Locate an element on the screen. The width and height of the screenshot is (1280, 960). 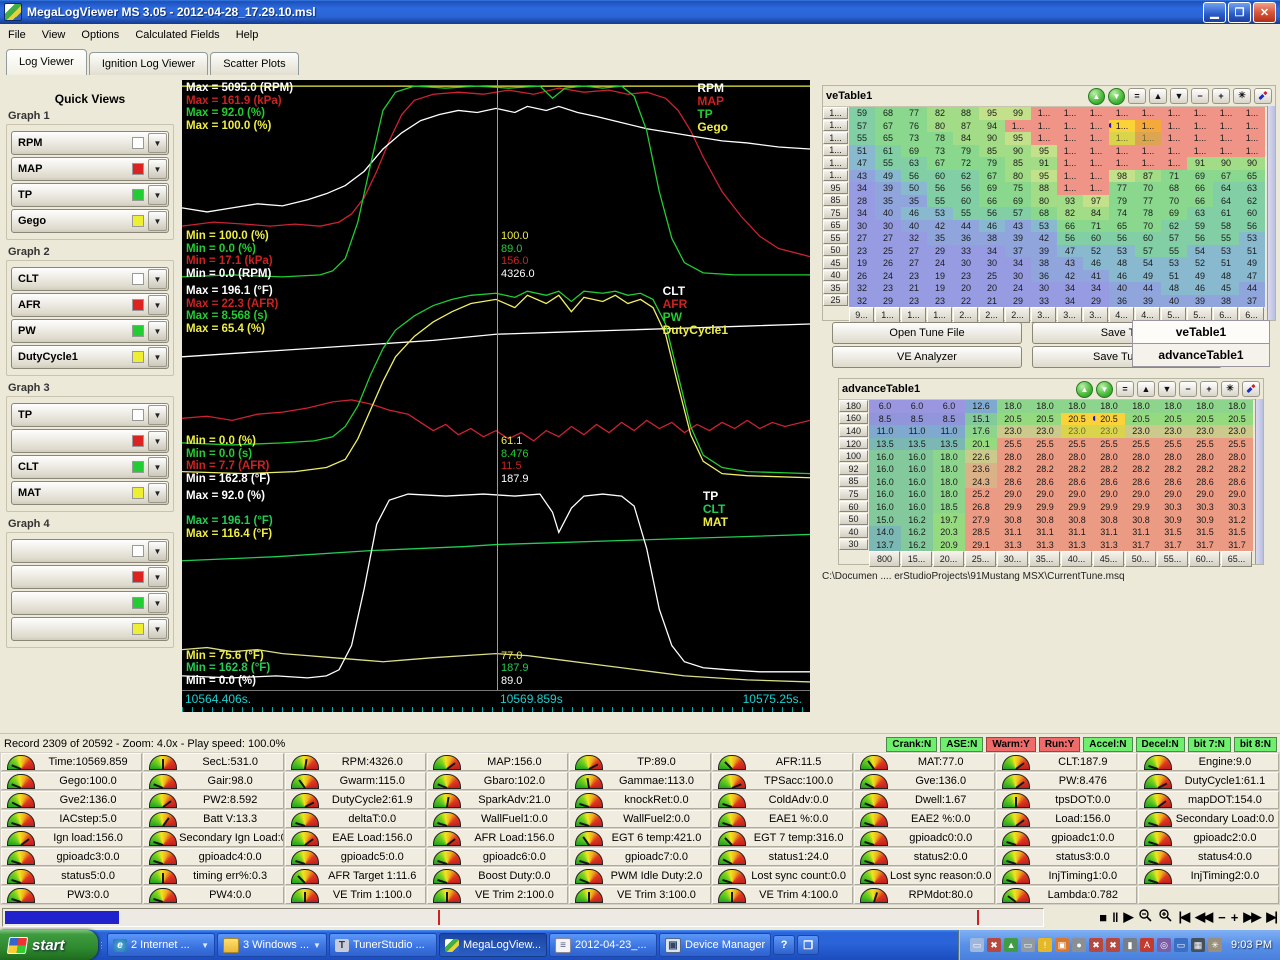
antivirus-icon: A is located at coordinates (1147, 945).